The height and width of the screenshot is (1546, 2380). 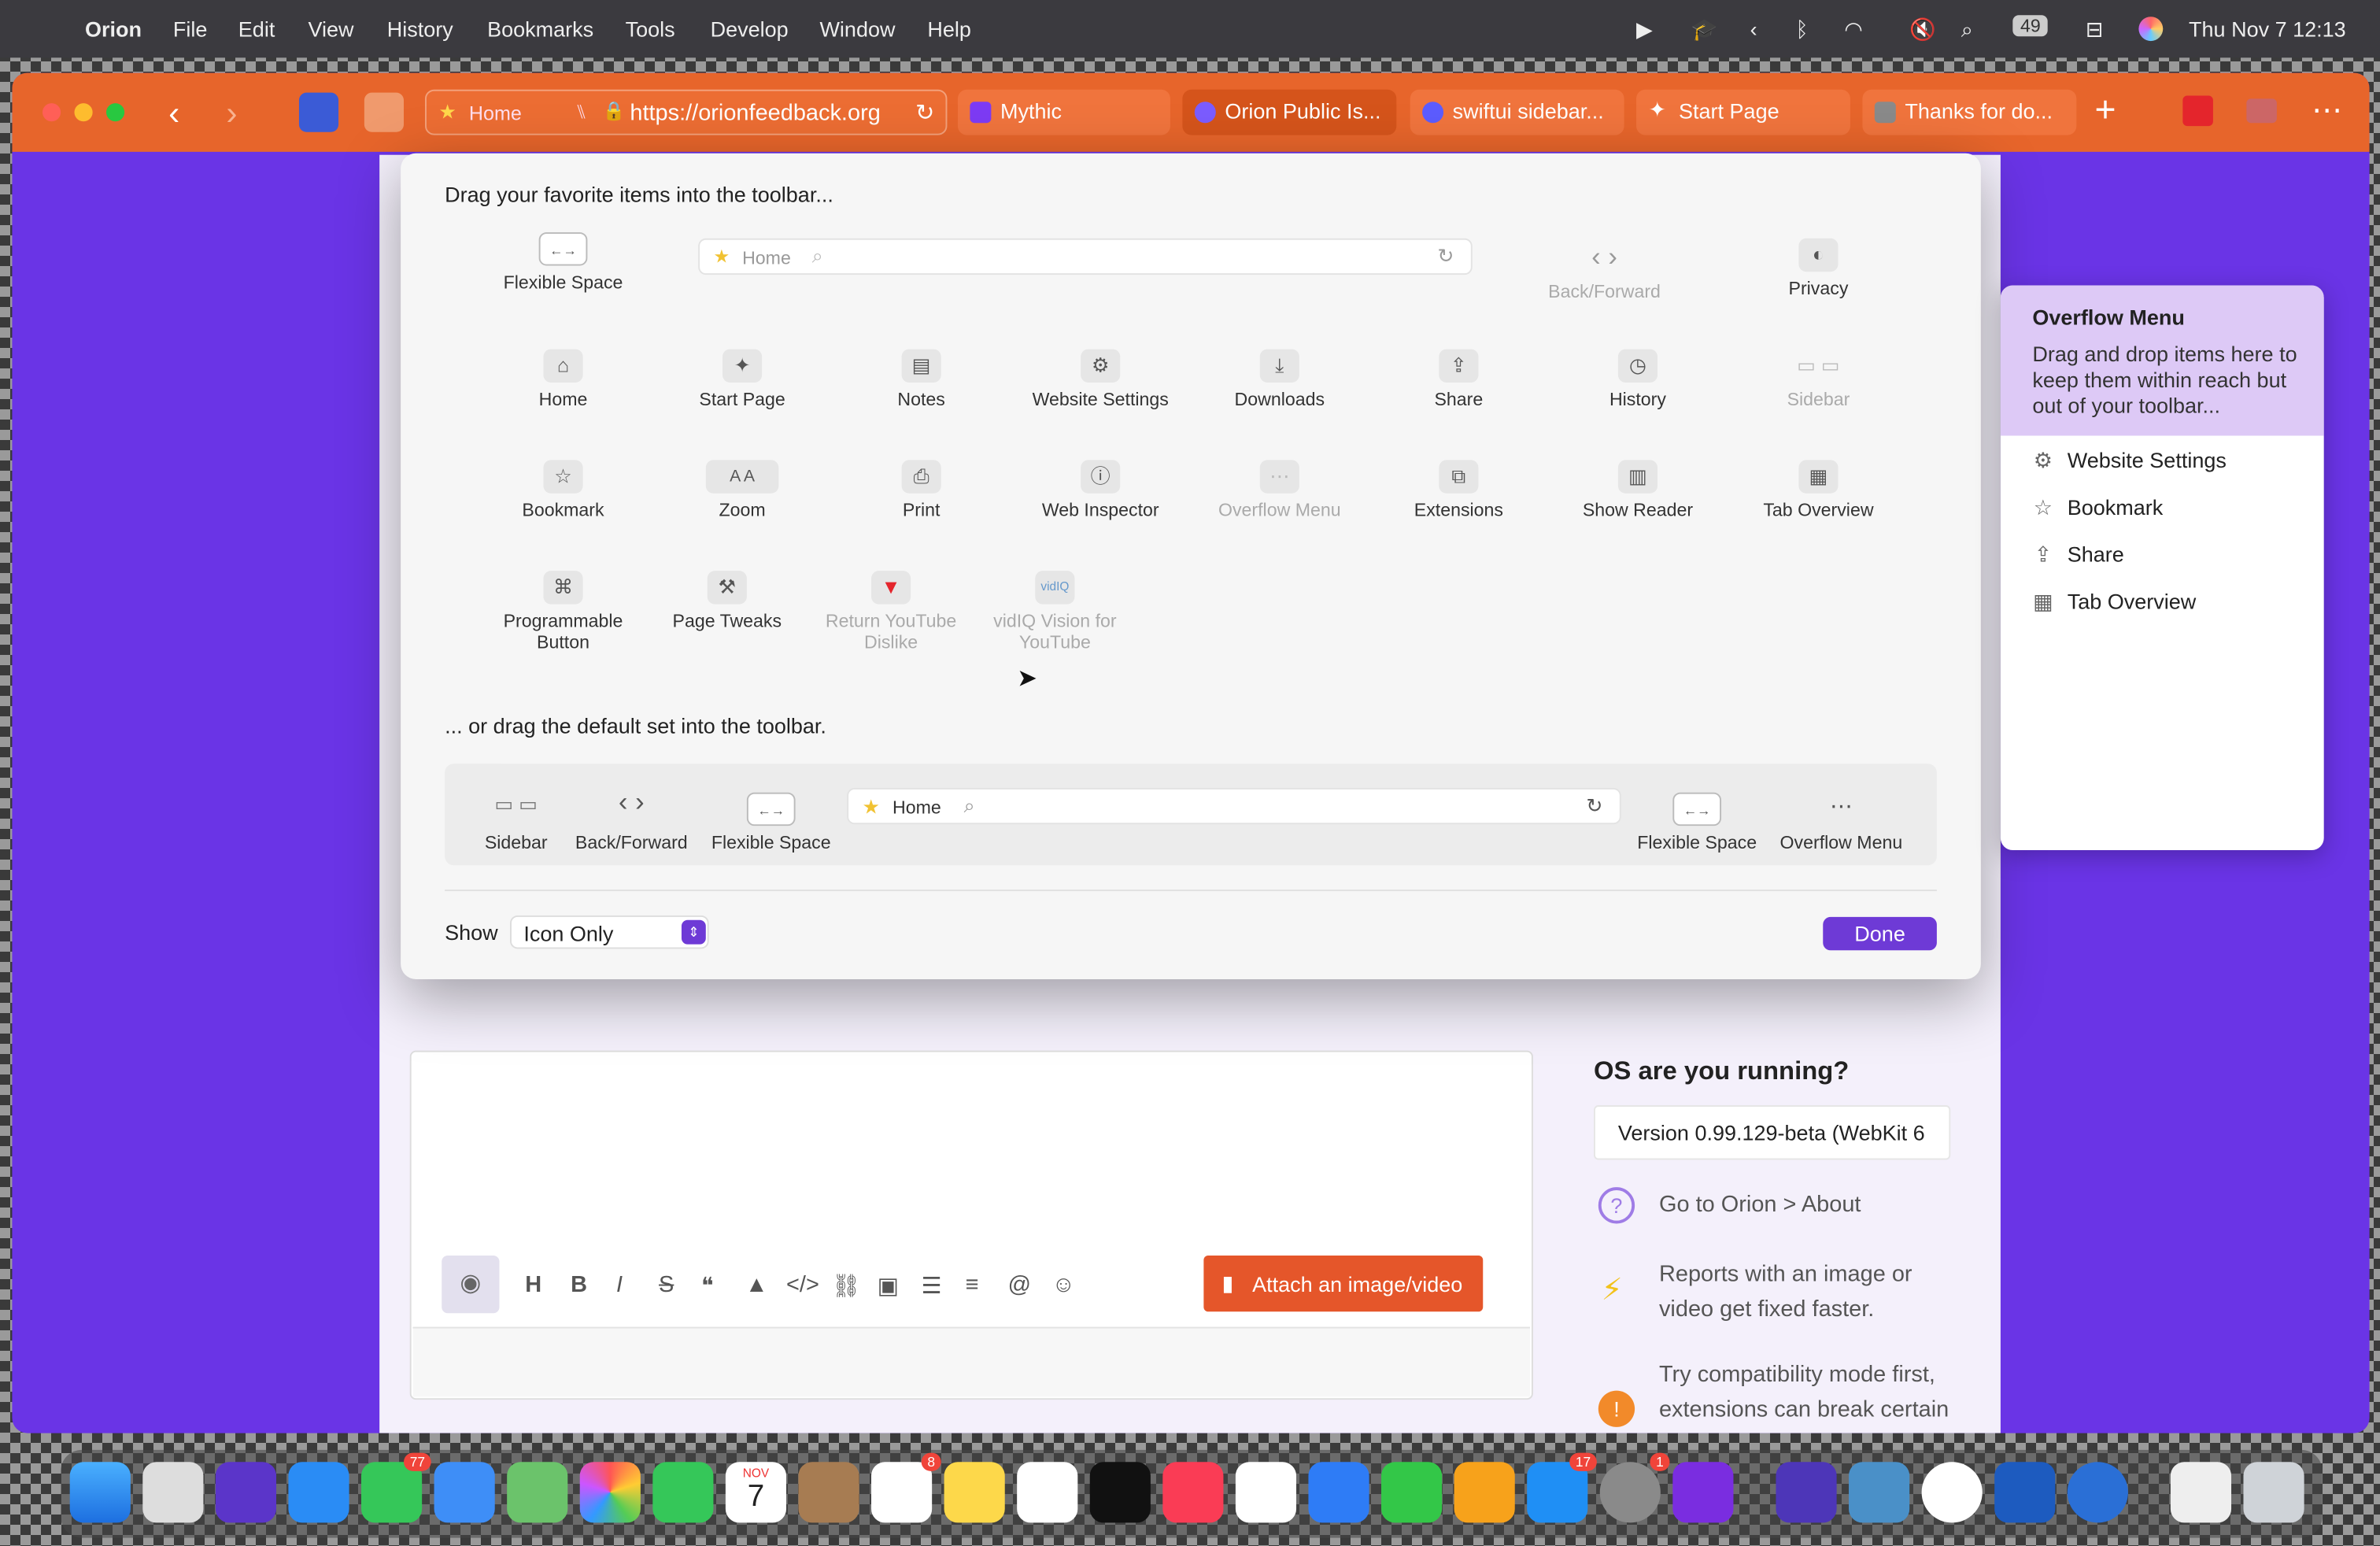 What do you see at coordinates (1637, 490) in the screenshot?
I see `item-show-reader: ▥ Show Reader` at bounding box center [1637, 490].